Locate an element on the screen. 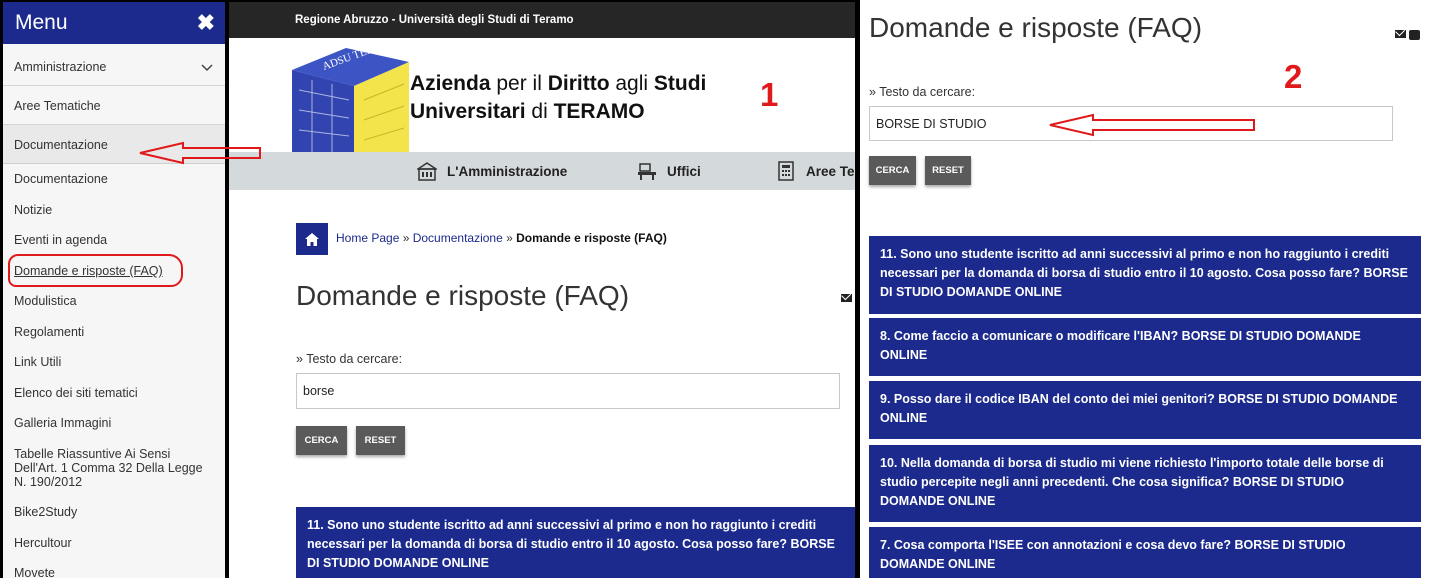 The image size is (1430, 578). office-desk-icon is located at coordinates (647, 171).